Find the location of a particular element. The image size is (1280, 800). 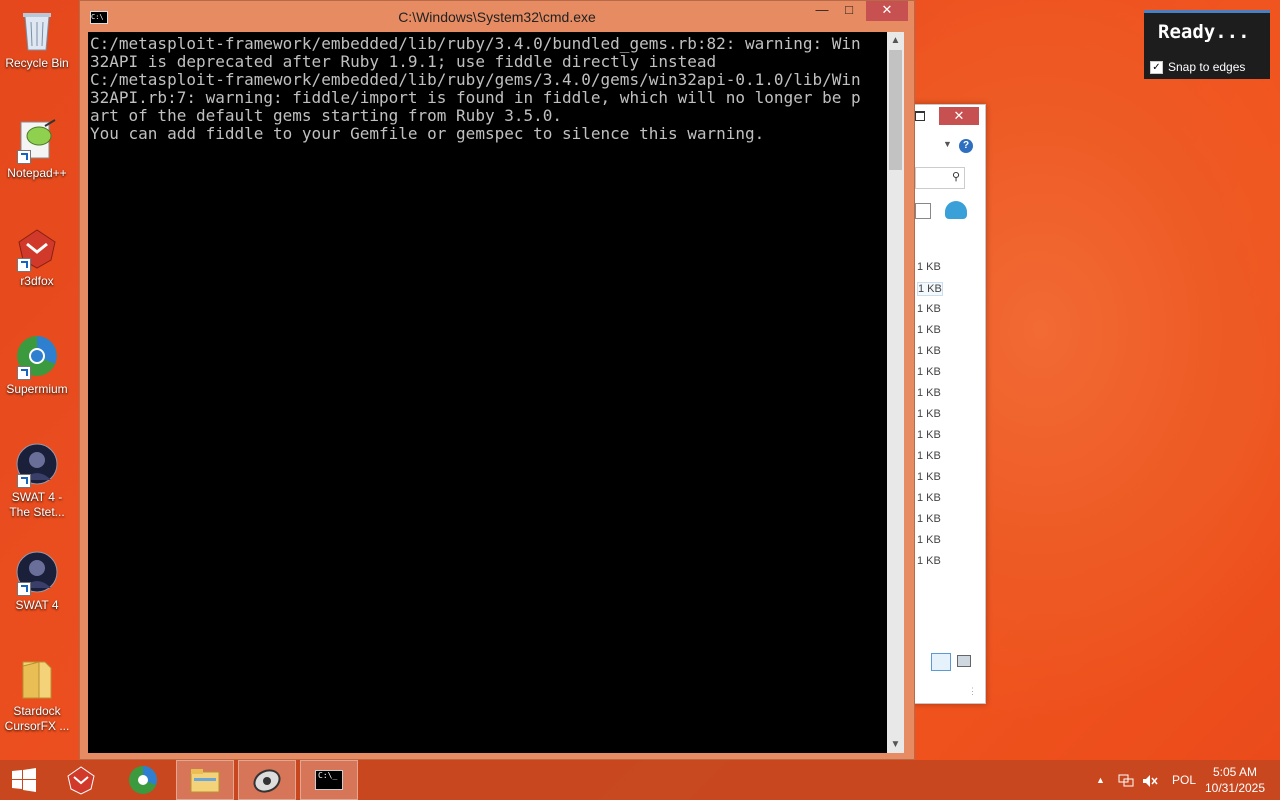

shell-icon is located at coordinates (956, 210).